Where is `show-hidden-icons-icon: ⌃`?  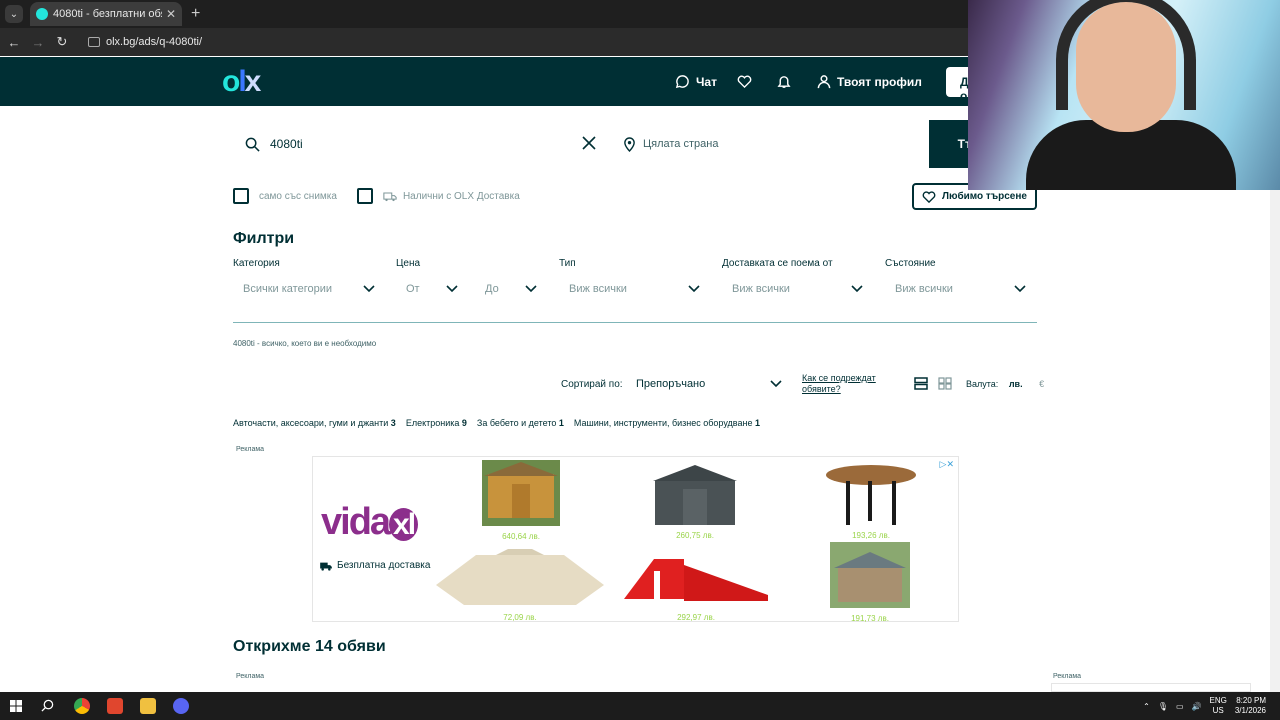 show-hidden-icons-icon: ⌃ is located at coordinates (1146, 706).